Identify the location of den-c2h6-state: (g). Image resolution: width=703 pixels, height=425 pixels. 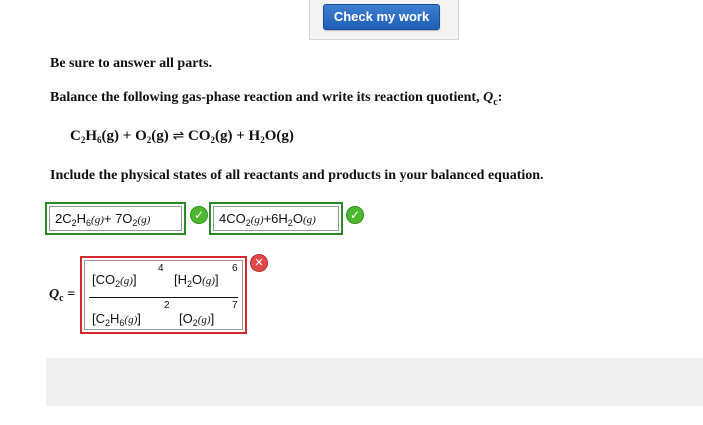
(131, 320).